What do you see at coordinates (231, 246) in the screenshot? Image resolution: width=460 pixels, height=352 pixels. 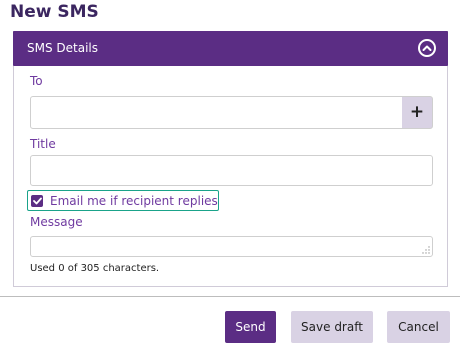 I see `message-textarea` at bounding box center [231, 246].